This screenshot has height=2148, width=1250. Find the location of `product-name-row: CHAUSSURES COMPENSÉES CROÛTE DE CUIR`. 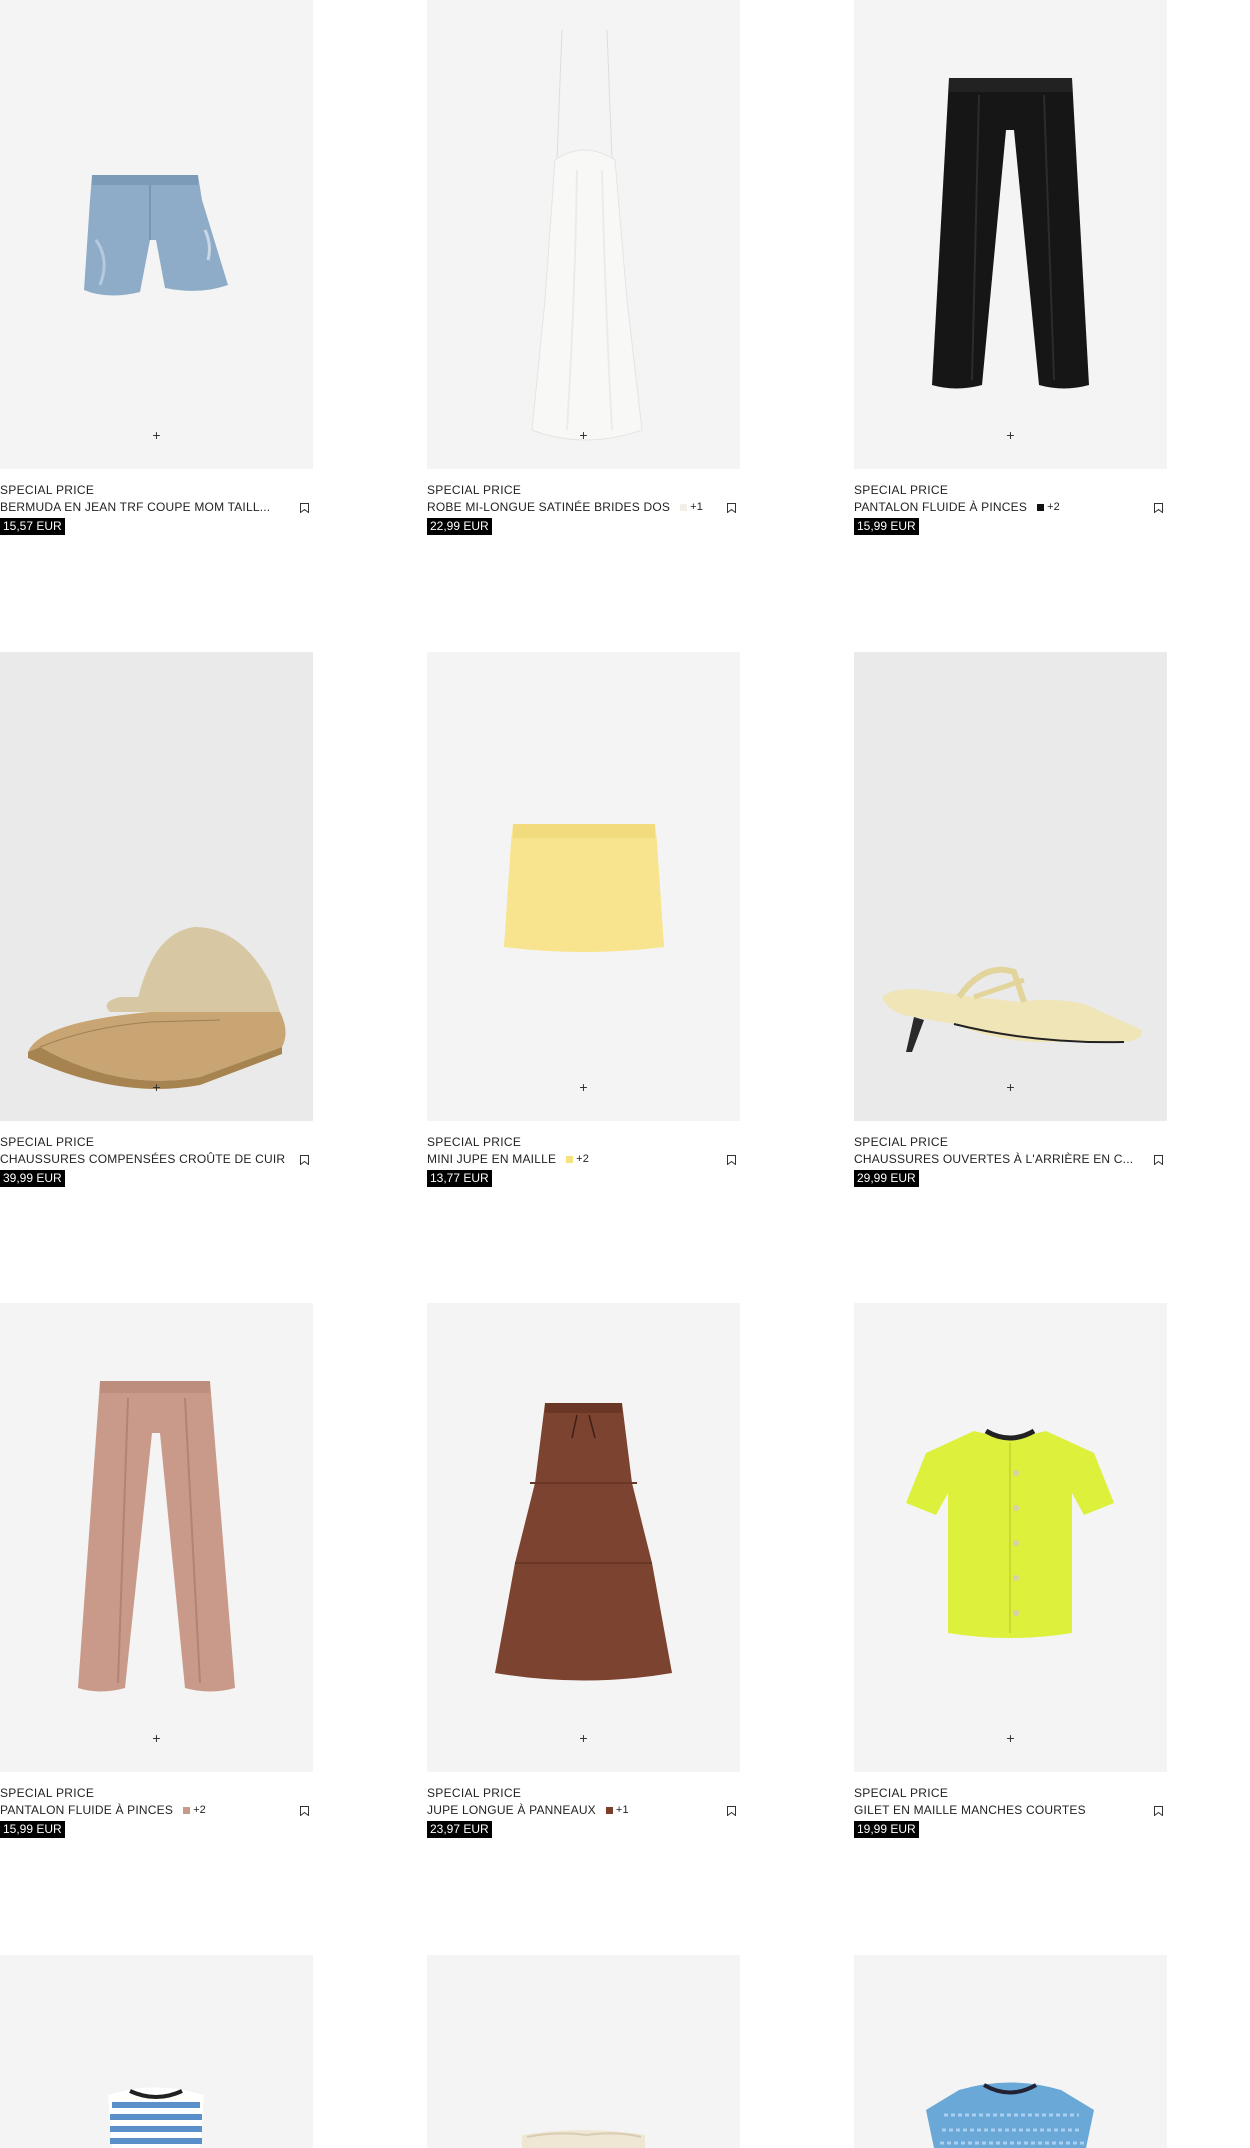

product-name-row: CHAUSSURES COMPENSÉES CROÛTE DE CUIR is located at coordinates (156, 1159).